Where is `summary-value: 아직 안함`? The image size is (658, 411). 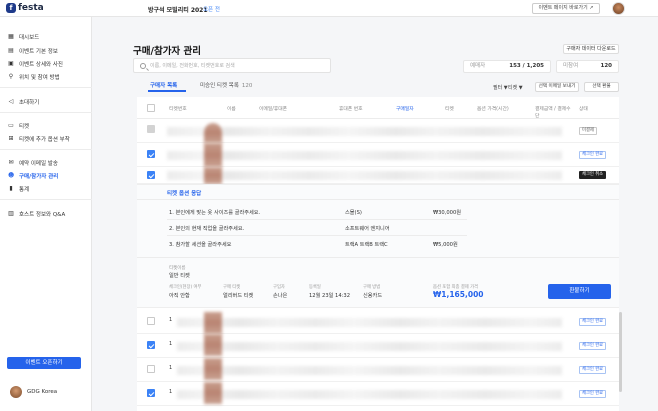 summary-value: 아직 안함 is located at coordinates (179, 296).